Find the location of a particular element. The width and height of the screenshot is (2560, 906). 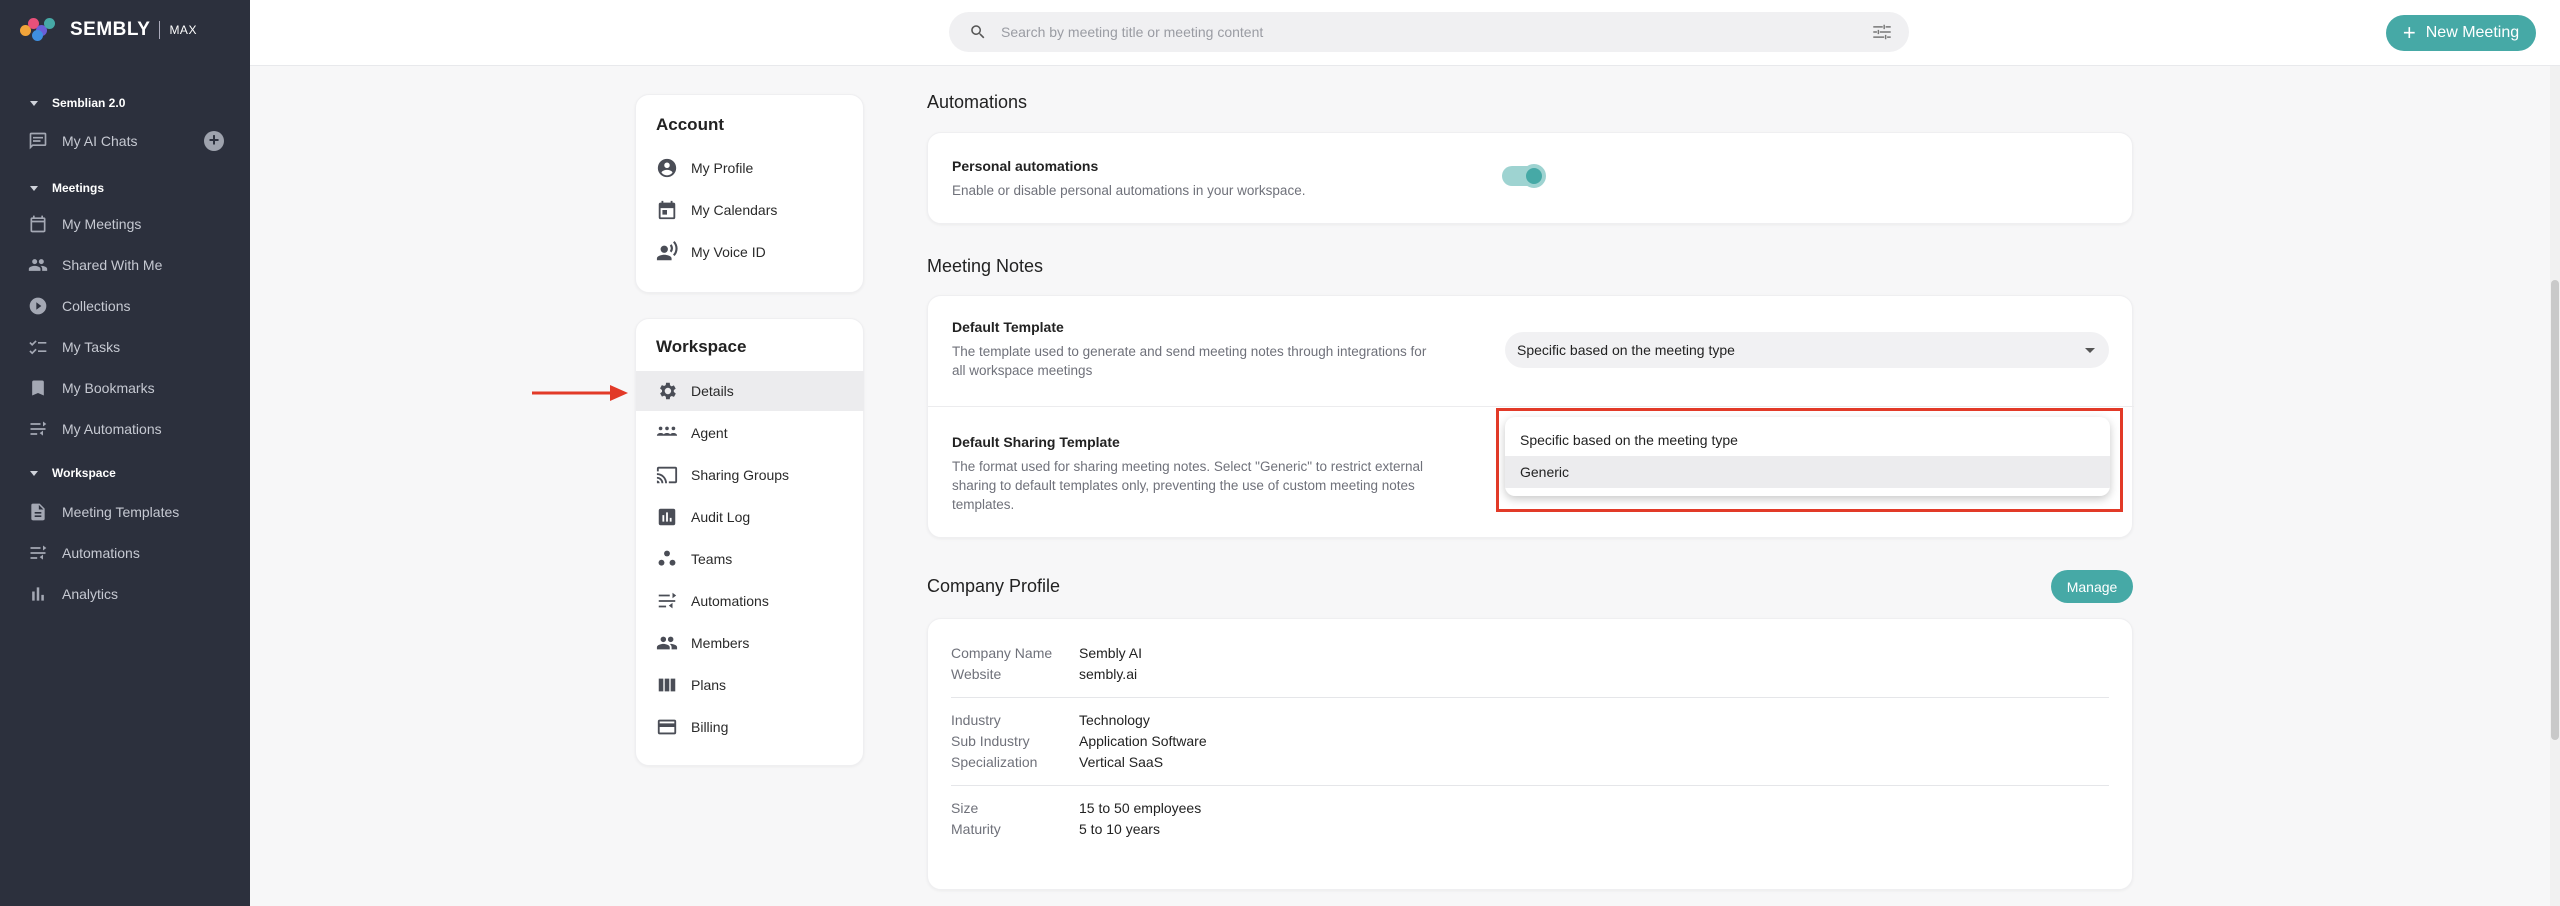

brand-name: SEMBLY is located at coordinates (110, 29).